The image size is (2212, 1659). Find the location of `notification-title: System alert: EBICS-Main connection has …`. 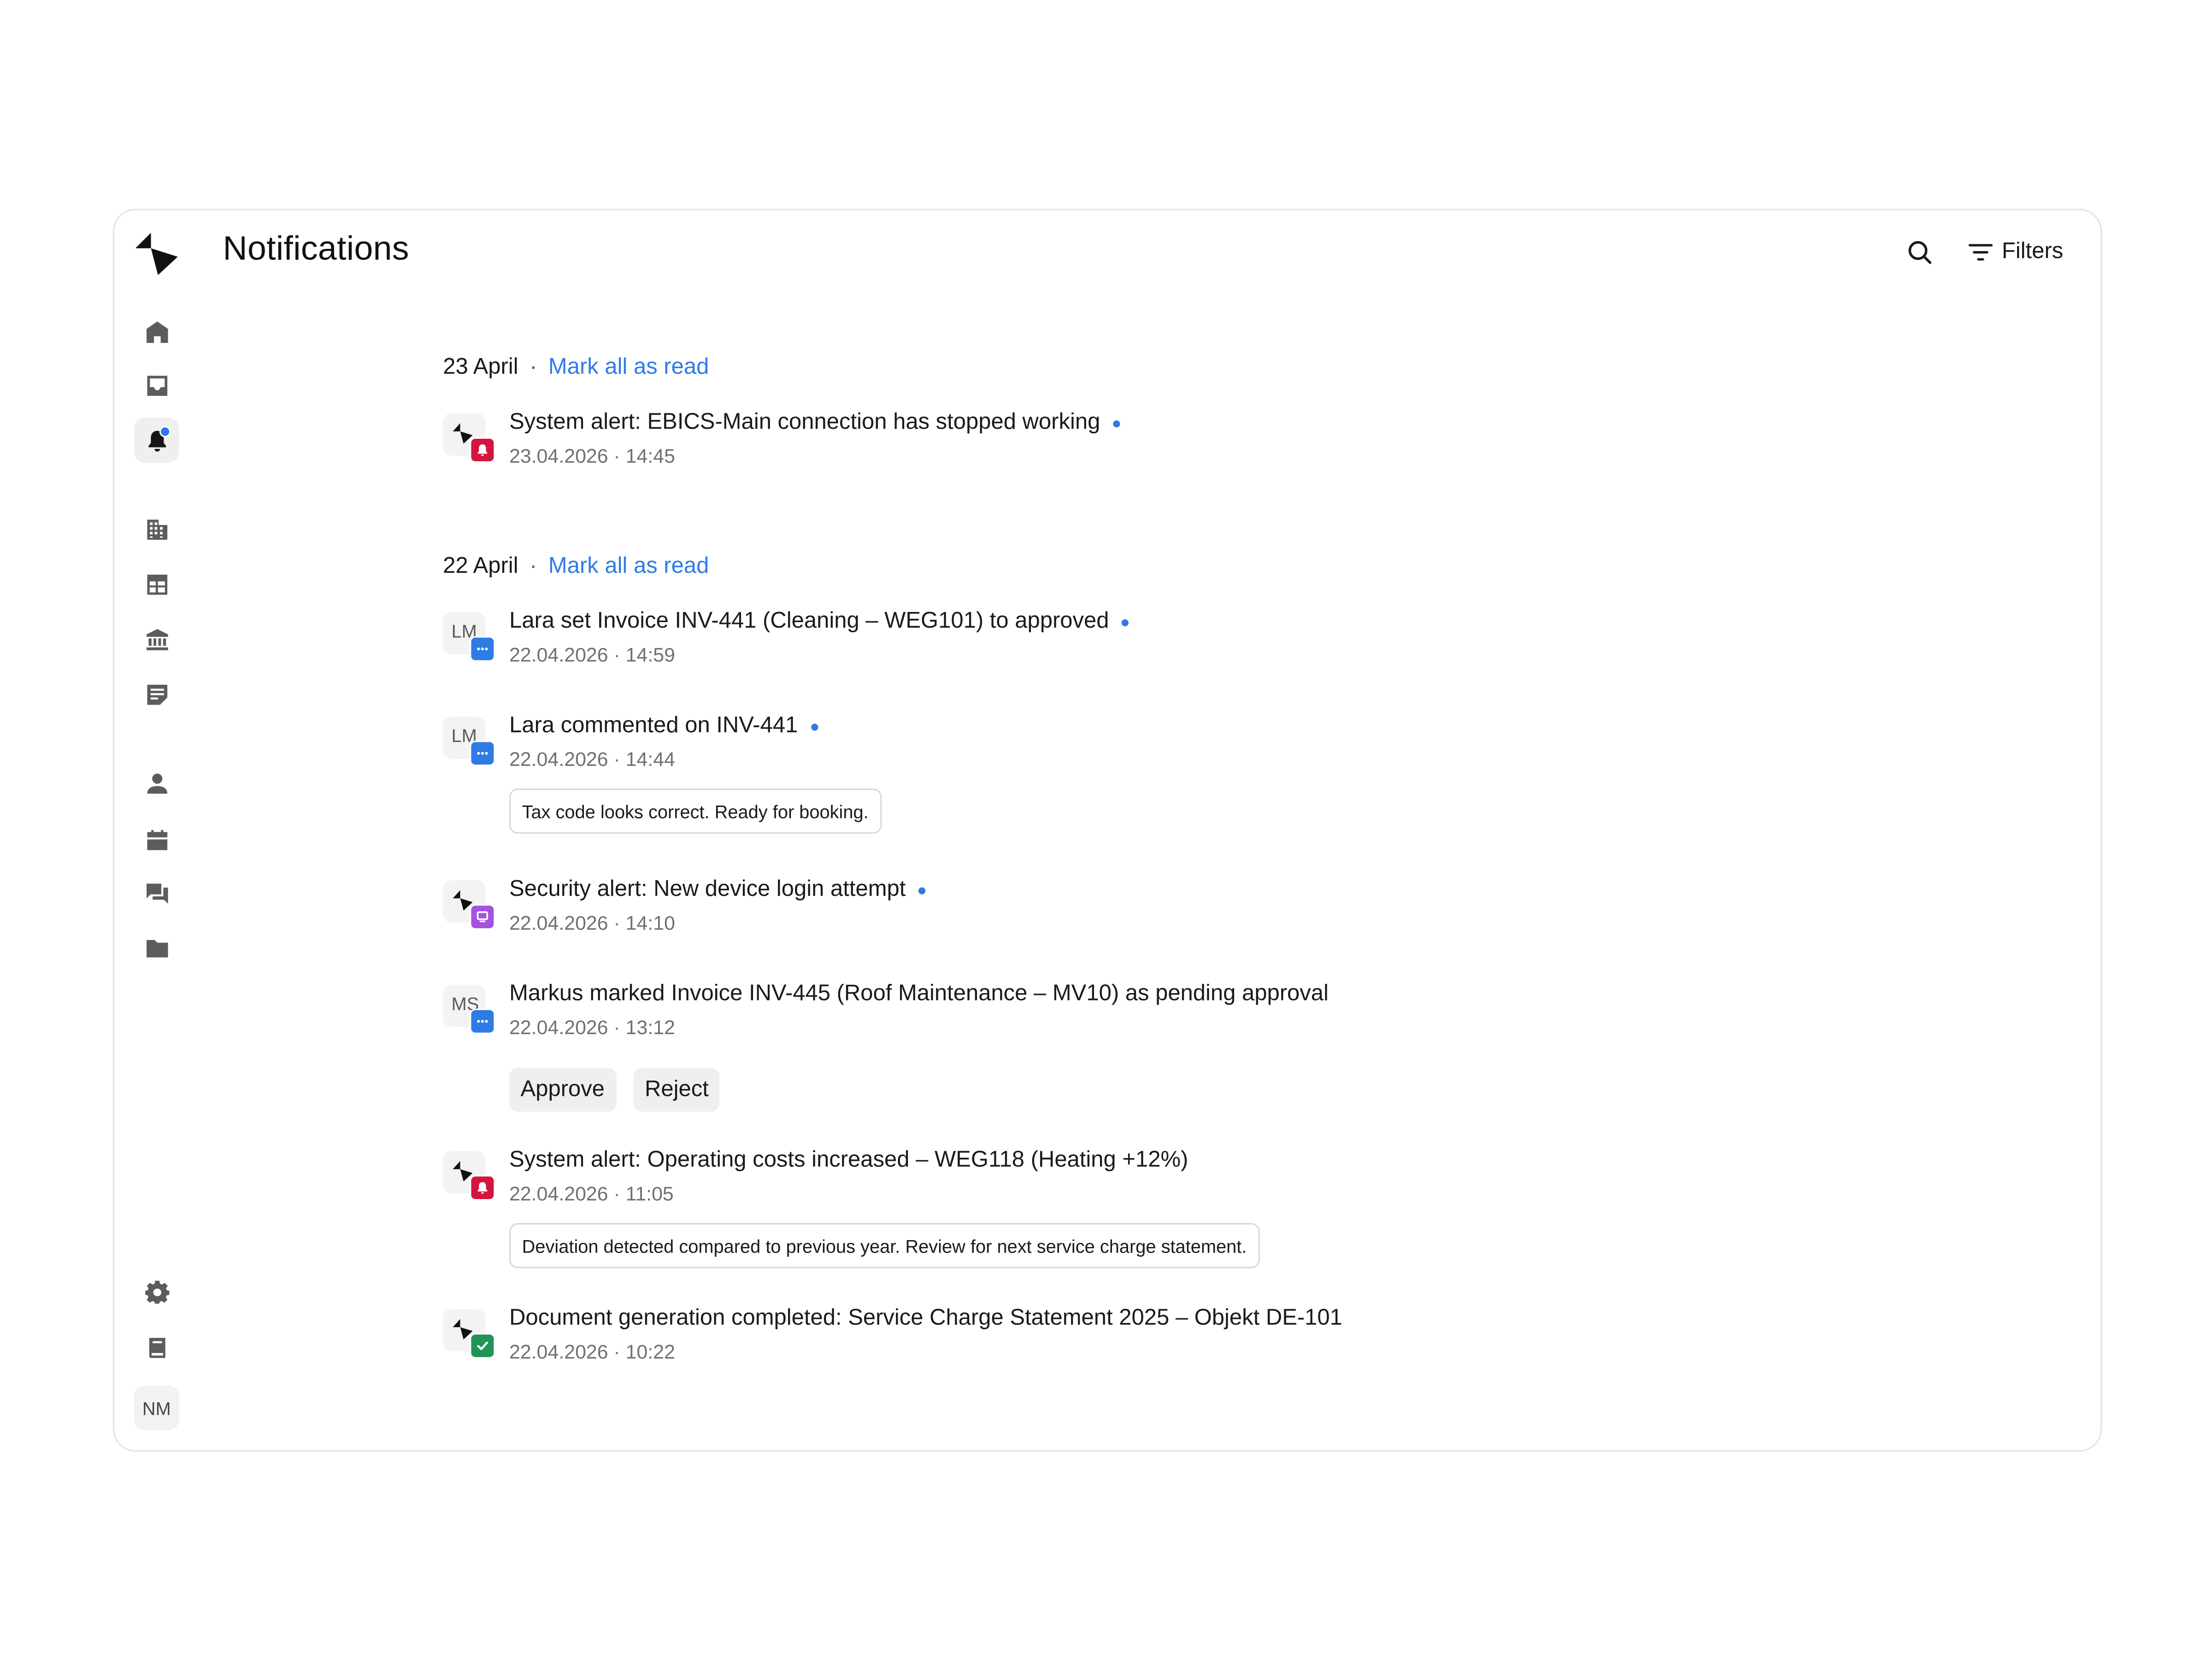

notification-title: System alert: EBICS-Main connection has … is located at coordinates (814, 423).